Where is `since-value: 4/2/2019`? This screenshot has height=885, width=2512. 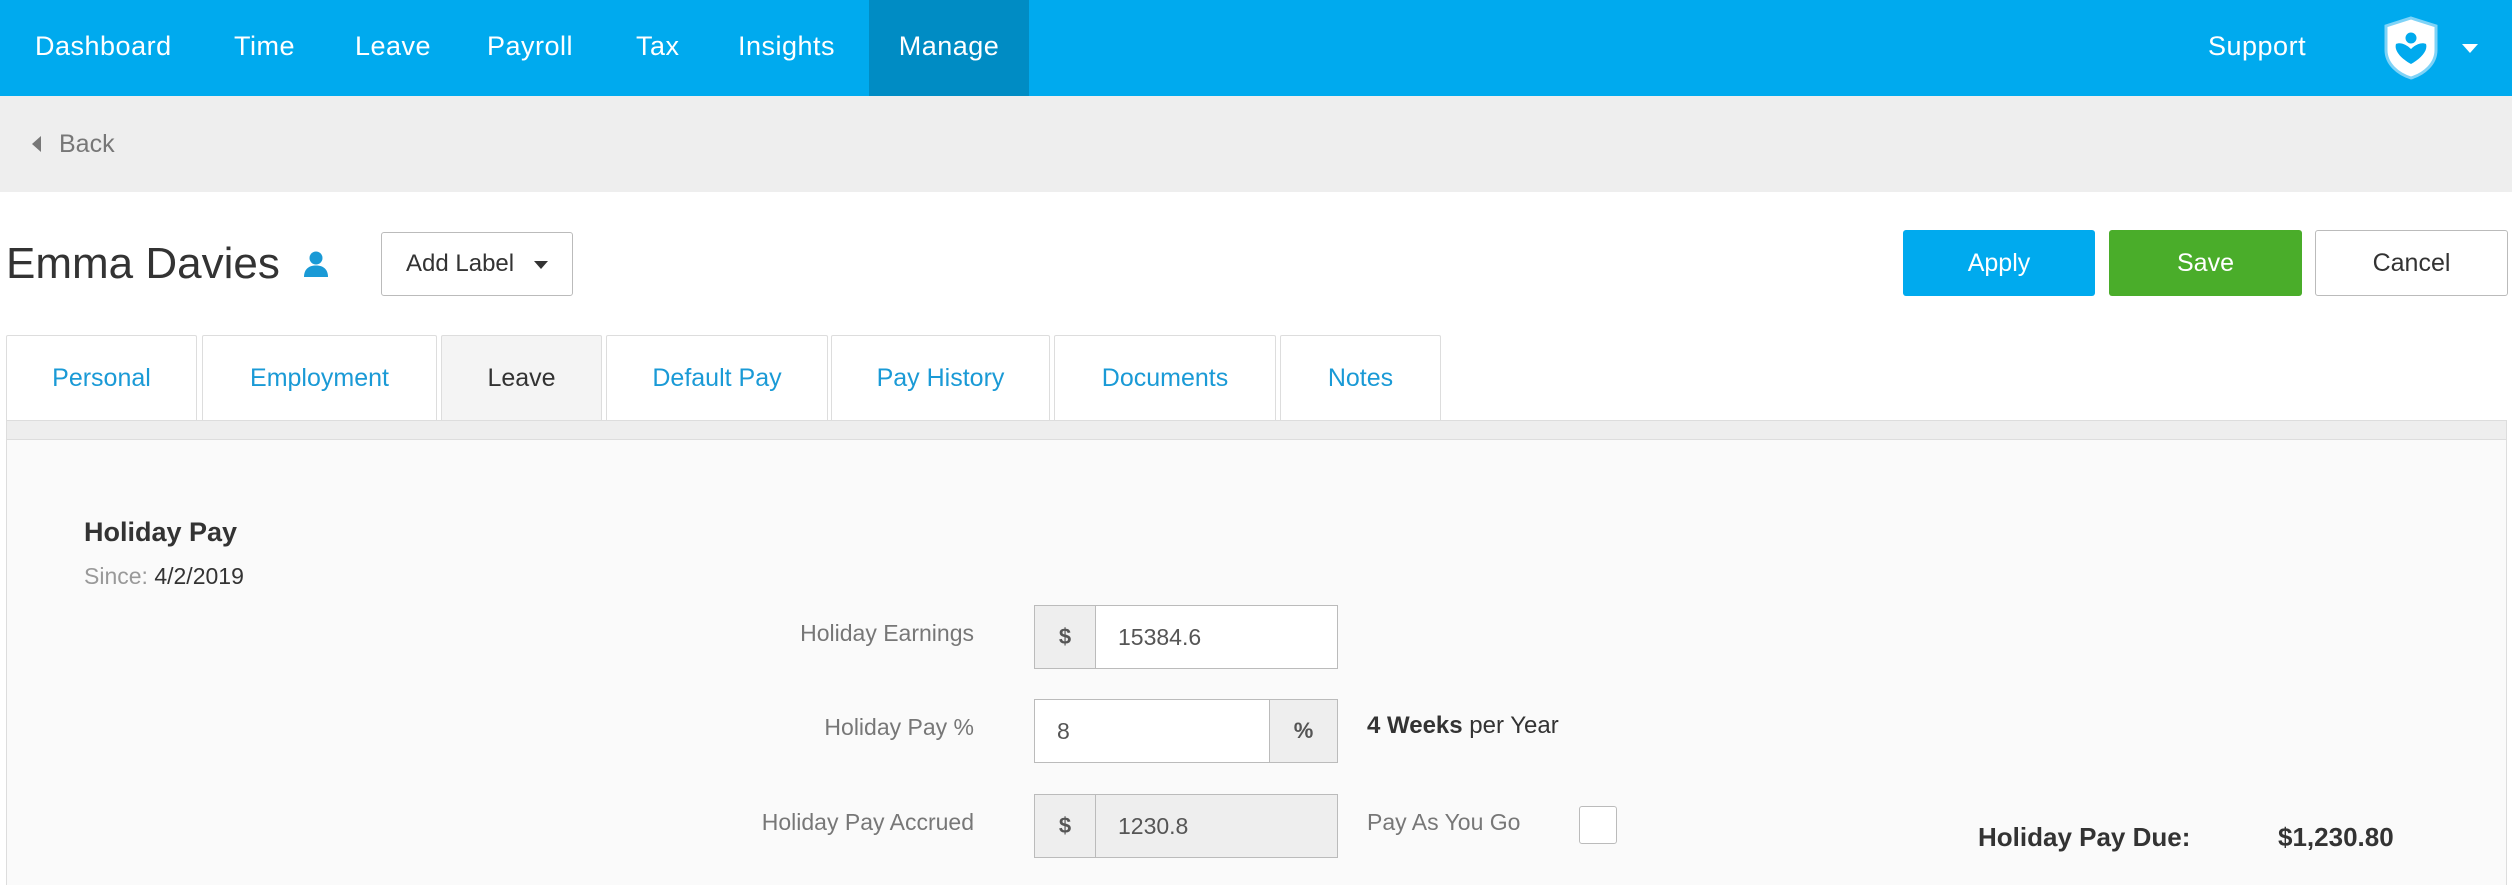
since-value: 4/2/2019 is located at coordinates (199, 576).